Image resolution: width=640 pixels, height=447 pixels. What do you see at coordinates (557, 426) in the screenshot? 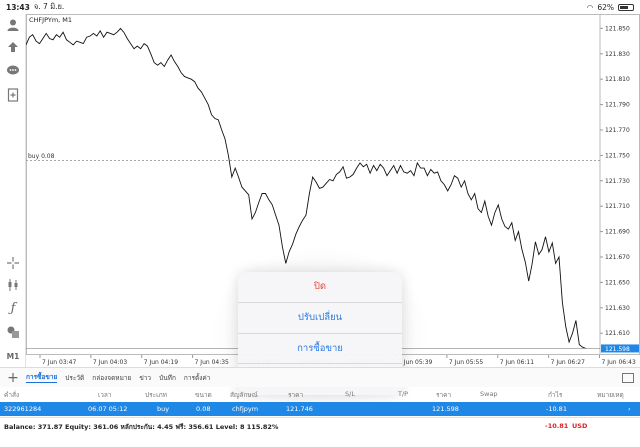
I see `total-profit: -10.81` at bounding box center [557, 426].